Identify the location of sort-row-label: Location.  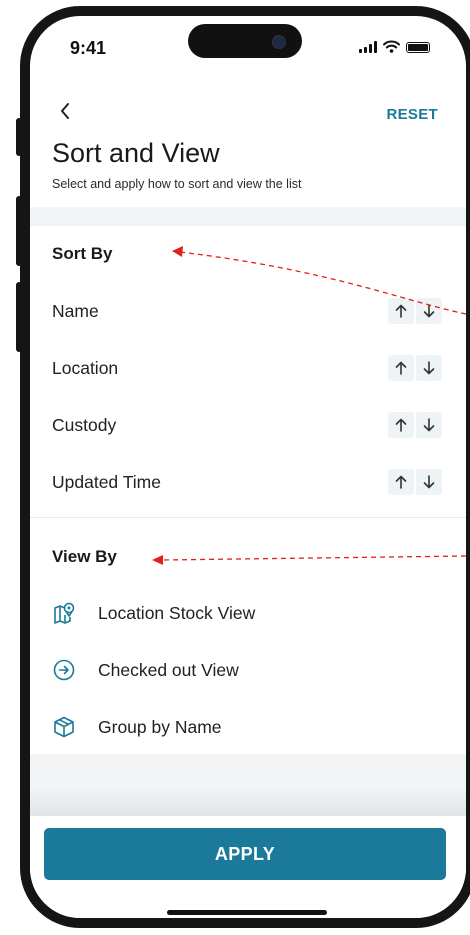
(85, 368).